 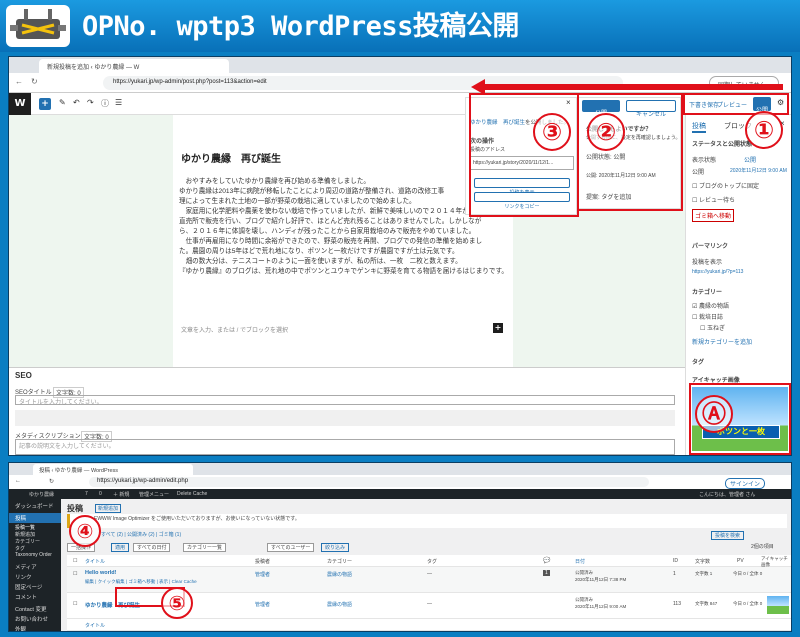 I want to click on publish-date: 2020年11月12日 9:00 AM, so click(x=758, y=170).